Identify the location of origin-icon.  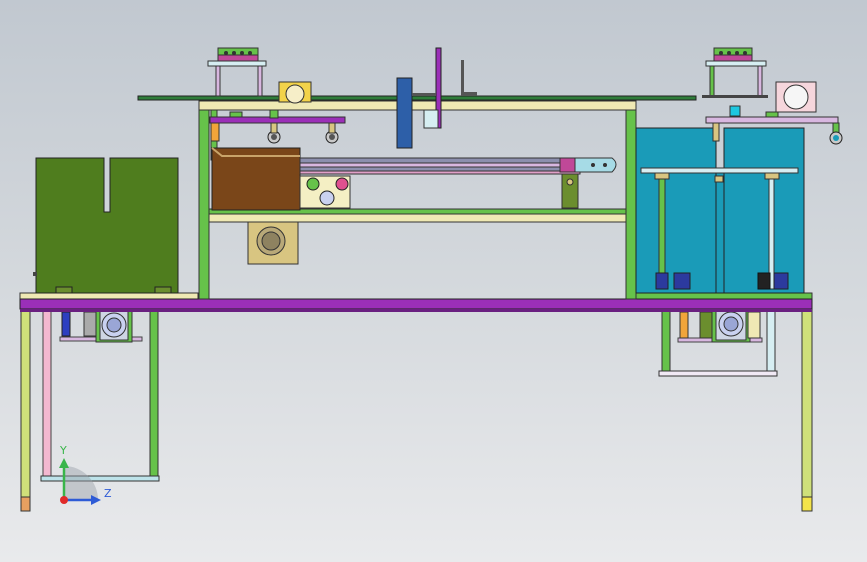
(64, 500).